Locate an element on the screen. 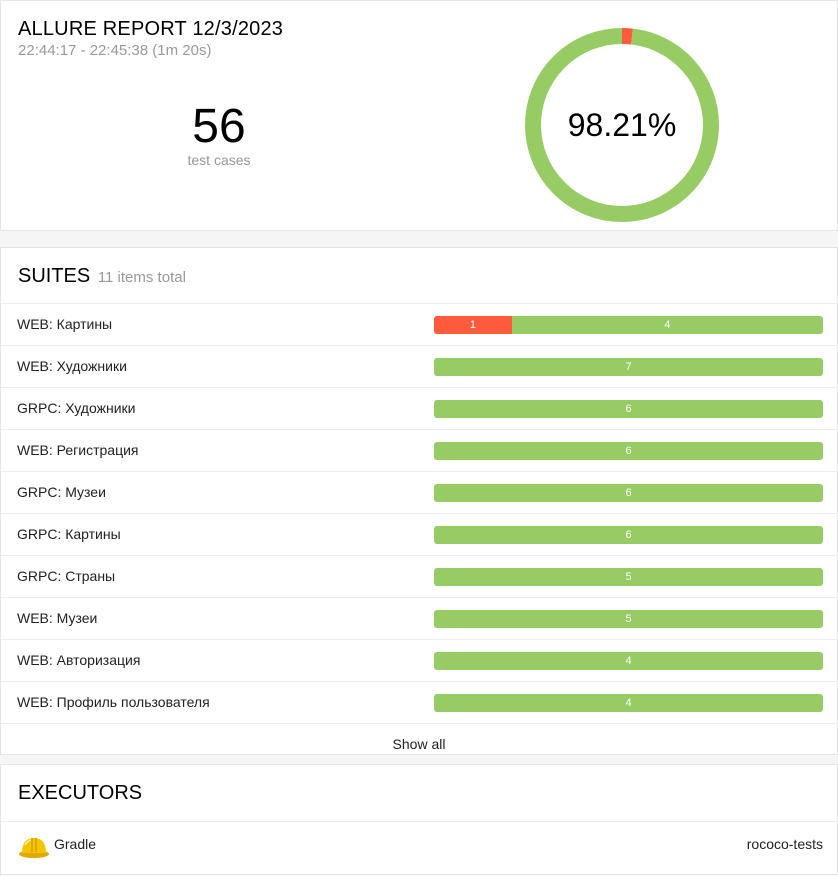 This screenshot has height=876, width=838. suite-name: WEB: Регистрация is located at coordinates (78, 450).